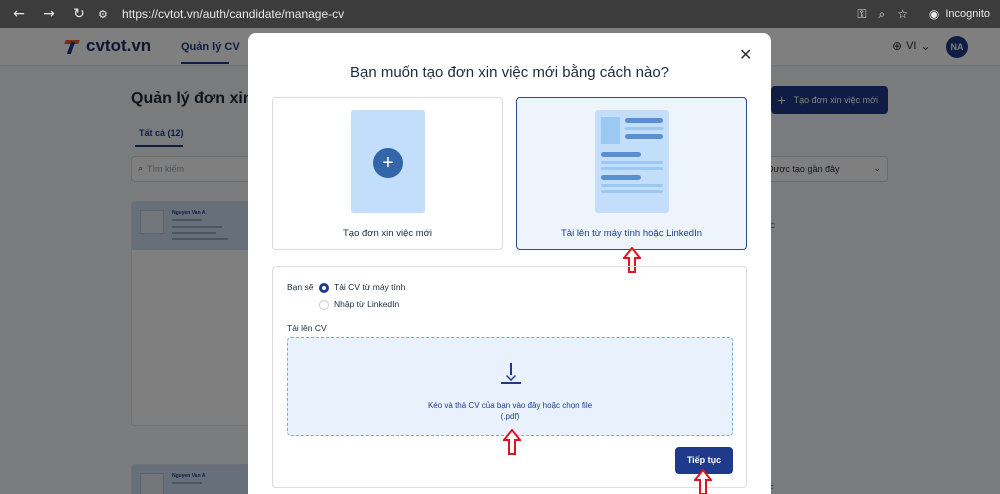 The image size is (1000, 494). I want to click on incognito-indicator: ◉ Incognito, so click(959, 14).